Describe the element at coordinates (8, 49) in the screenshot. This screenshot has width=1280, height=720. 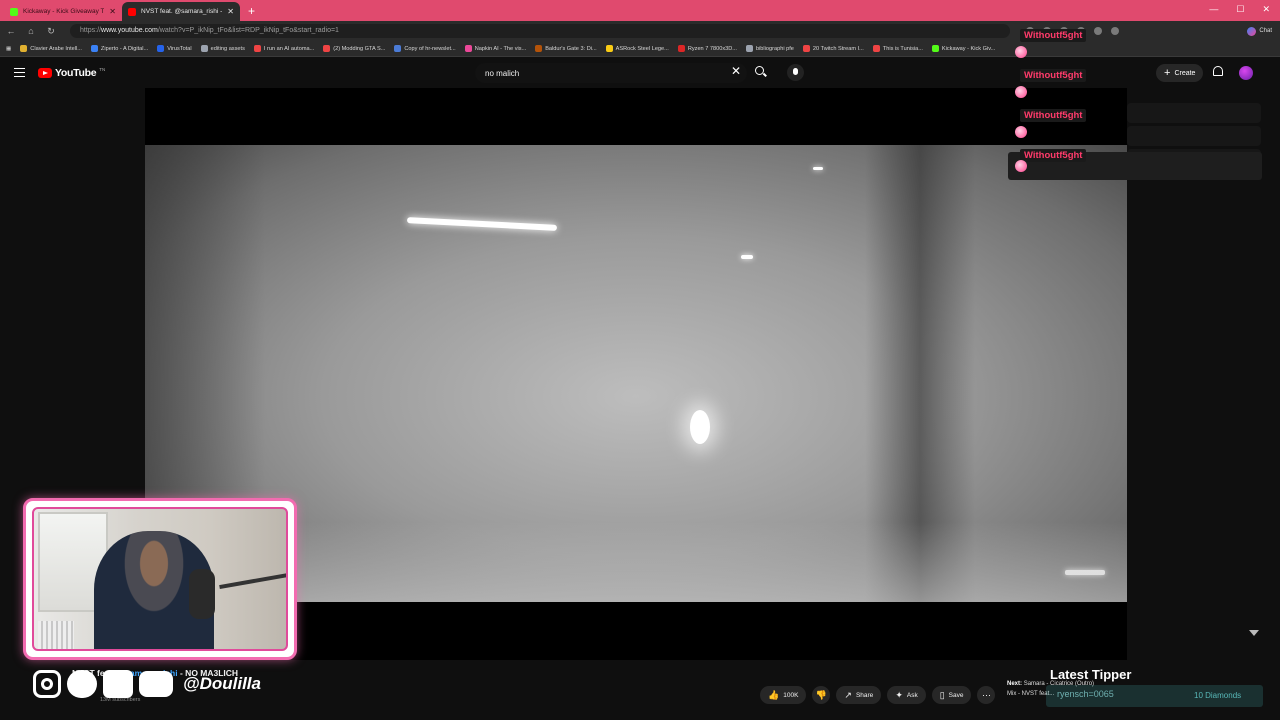
I see `apps-icon: ▦` at that location.